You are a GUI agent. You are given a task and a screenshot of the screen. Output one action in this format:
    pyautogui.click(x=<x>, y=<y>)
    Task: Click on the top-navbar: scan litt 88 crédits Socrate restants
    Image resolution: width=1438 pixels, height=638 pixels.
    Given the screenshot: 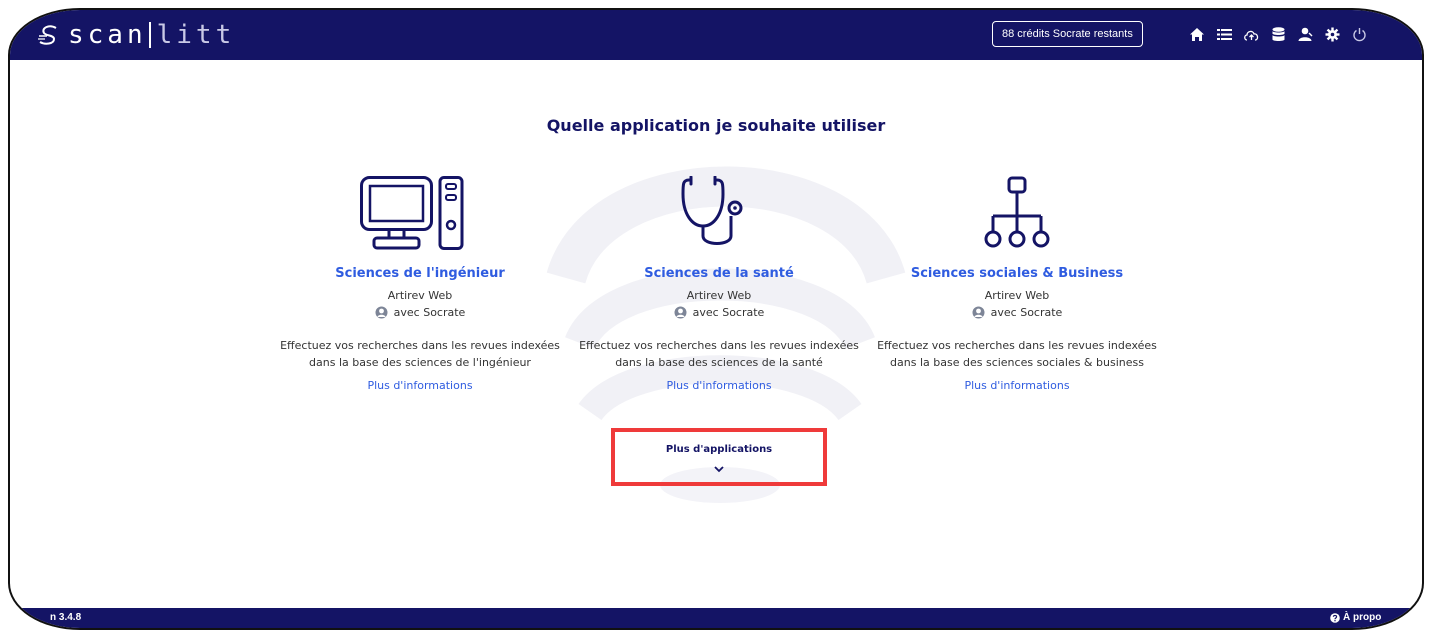 What is the action you would take?
    pyautogui.click(x=716, y=35)
    